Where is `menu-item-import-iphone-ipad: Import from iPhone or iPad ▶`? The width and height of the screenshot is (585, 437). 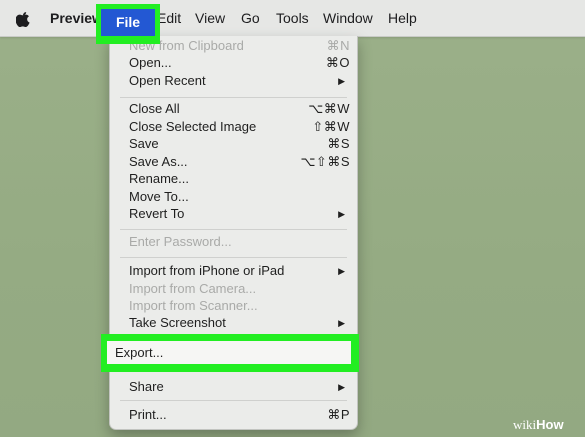 menu-item-import-iphone-ipad: Import from iPhone or iPad ▶ is located at coordinates (233, 271).